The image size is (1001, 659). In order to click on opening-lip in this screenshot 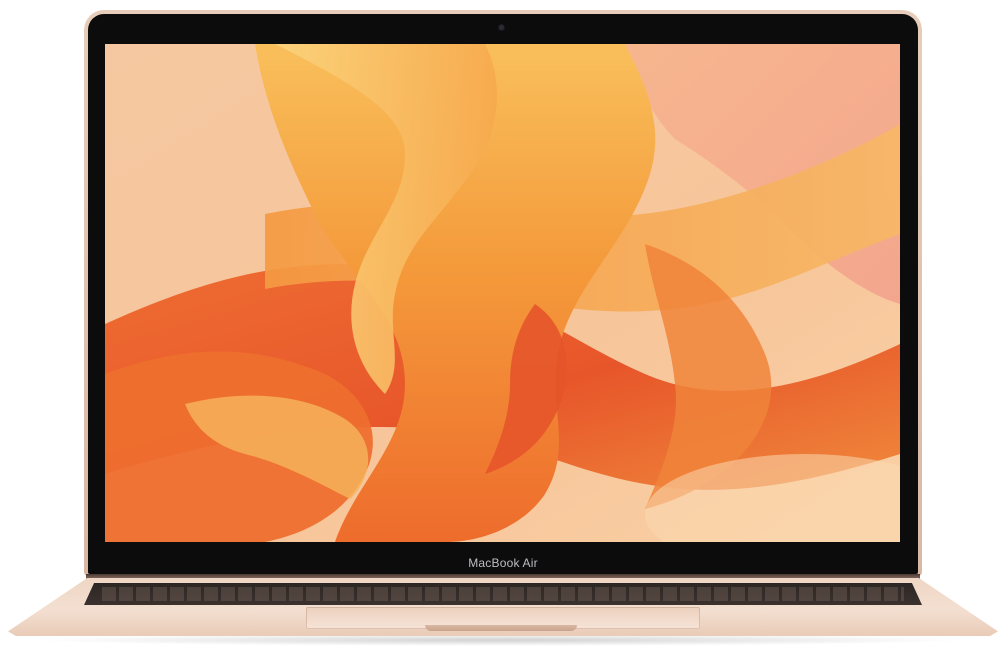, I will do `click(501, 628)`.